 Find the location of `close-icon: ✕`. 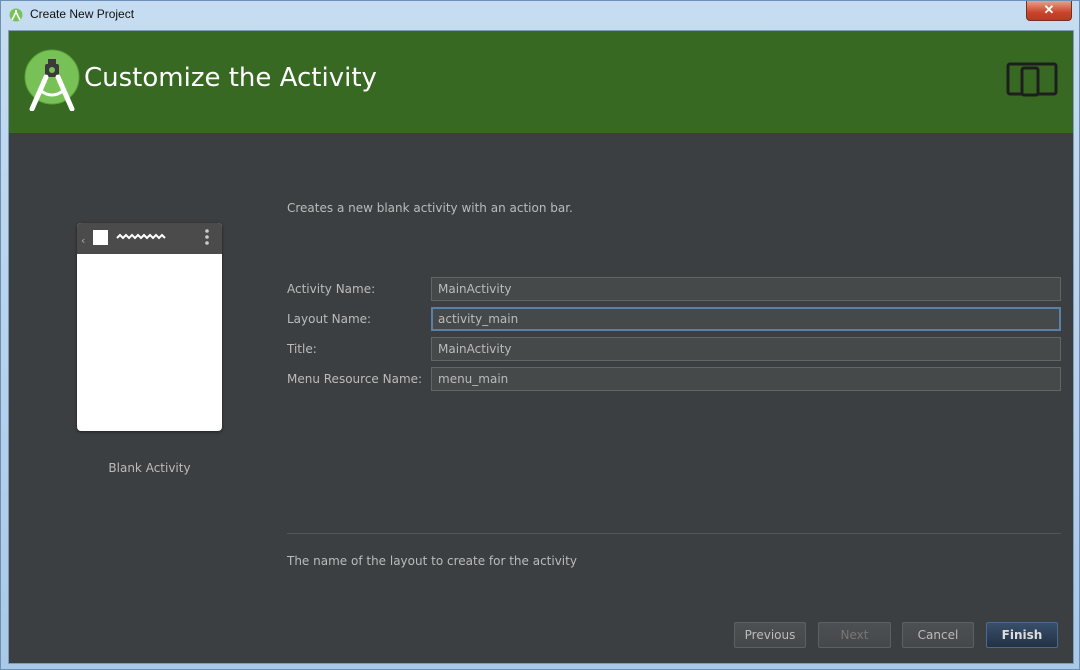

close-icon: ✕ is located at coordinates (1049, 9).